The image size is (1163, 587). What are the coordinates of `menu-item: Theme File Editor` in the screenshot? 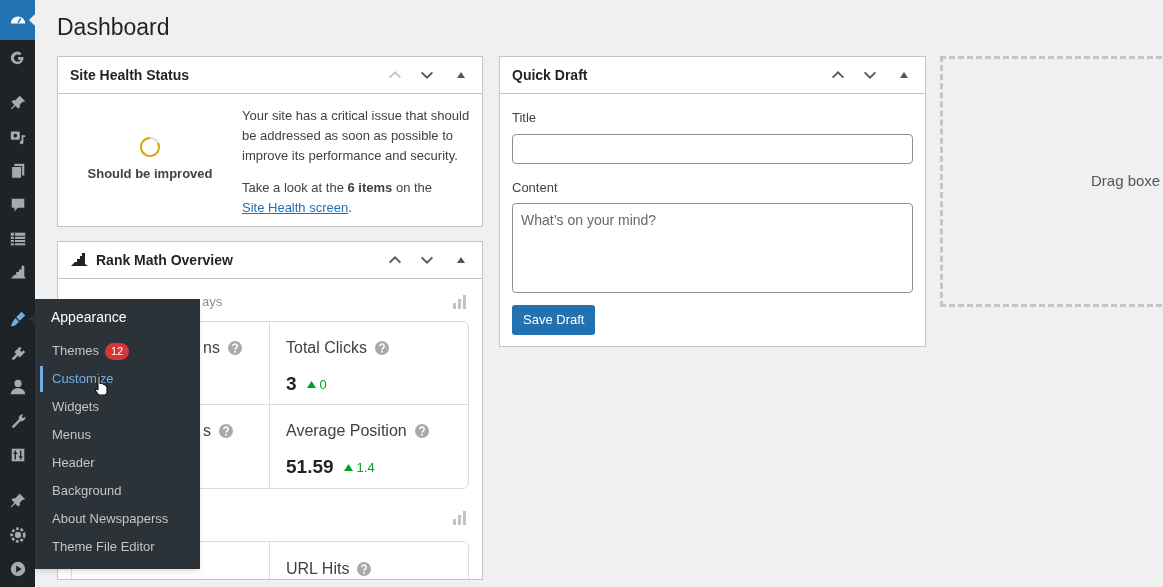 It's located at (103, 547).